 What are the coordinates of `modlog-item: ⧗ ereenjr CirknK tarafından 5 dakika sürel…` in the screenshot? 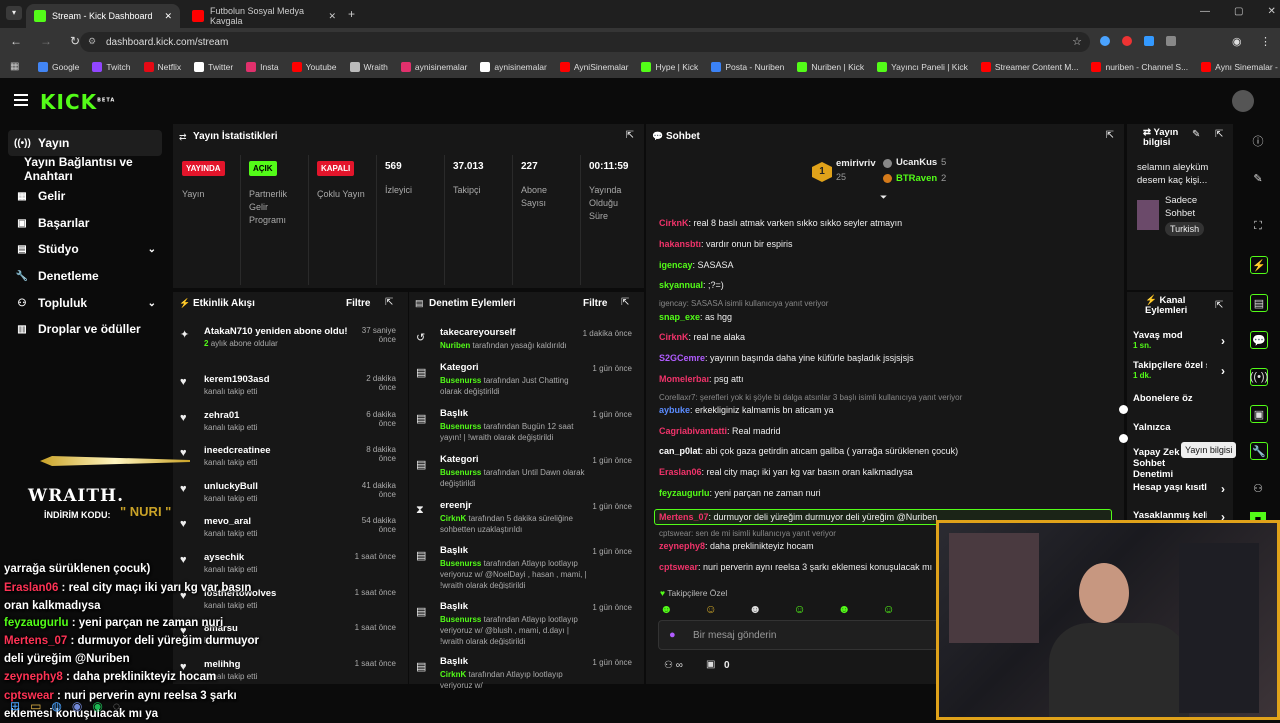 It's located at (526, 522).